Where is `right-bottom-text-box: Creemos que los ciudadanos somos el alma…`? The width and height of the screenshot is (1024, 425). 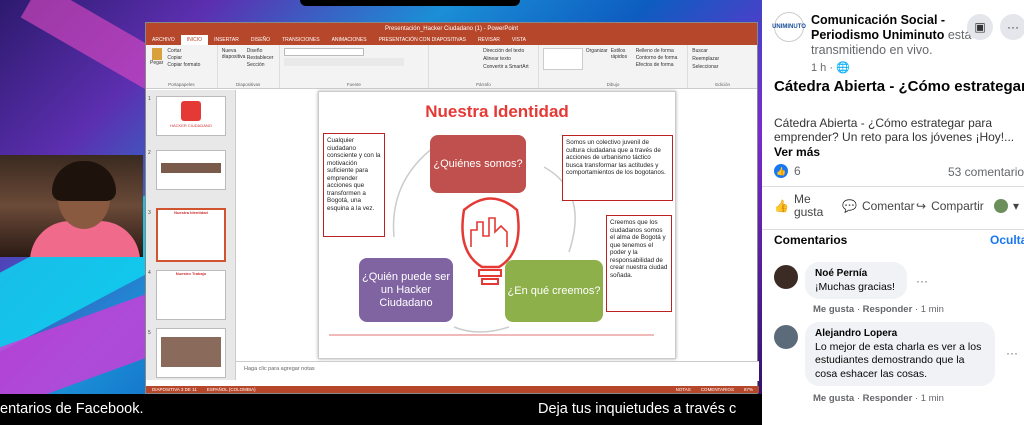
right-bottom-text-box: Creemos que los ciudadanos somos el alma… is located at coordinates (639, 263).